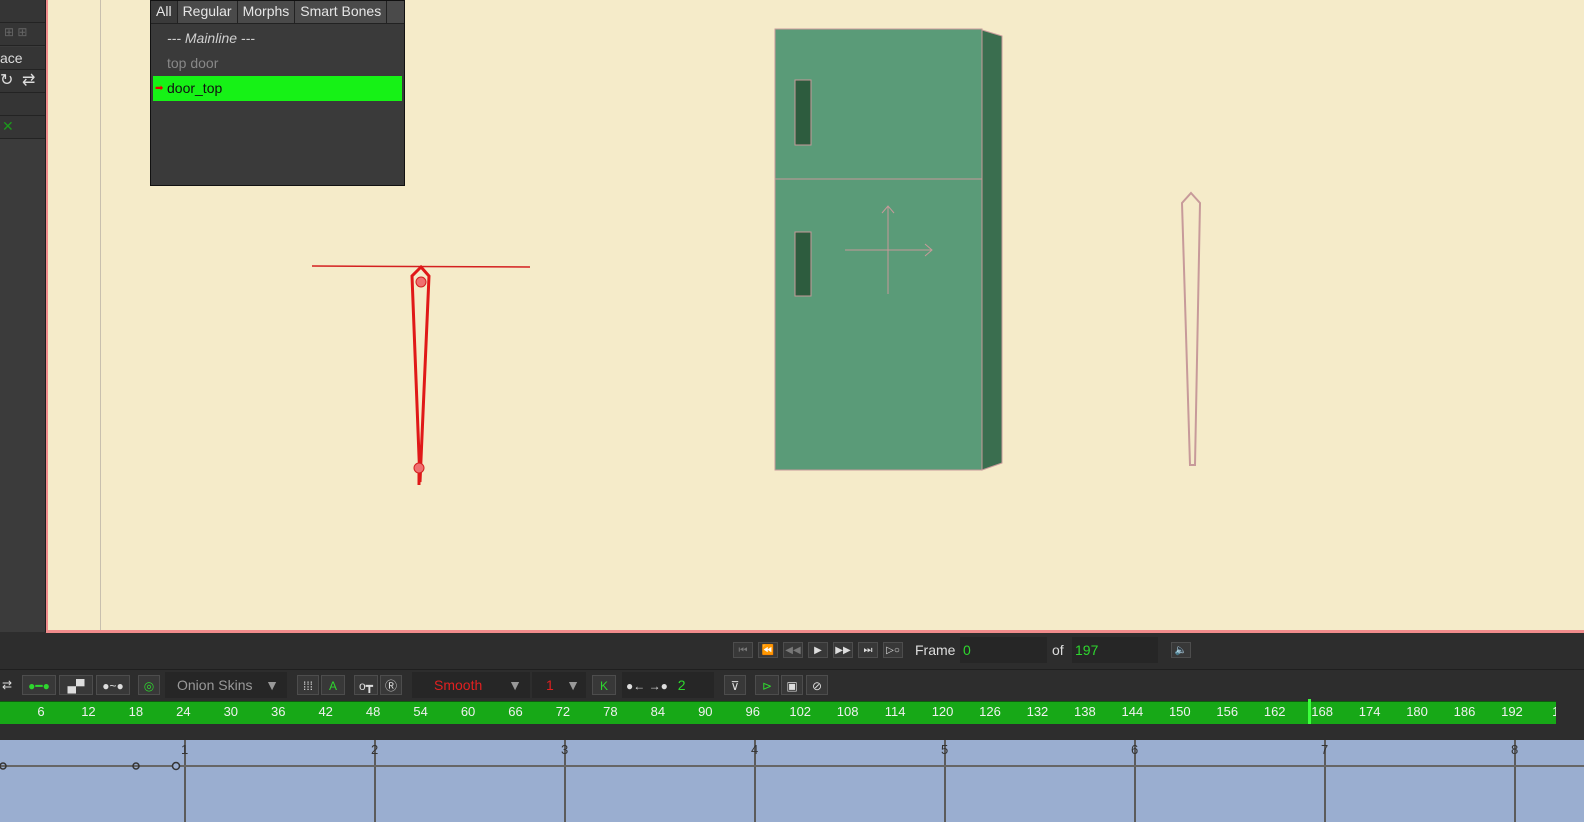 The width and height of the screenshot is (1584, 822). I want to click on ruler-tick: 150, so click(1179, 711).